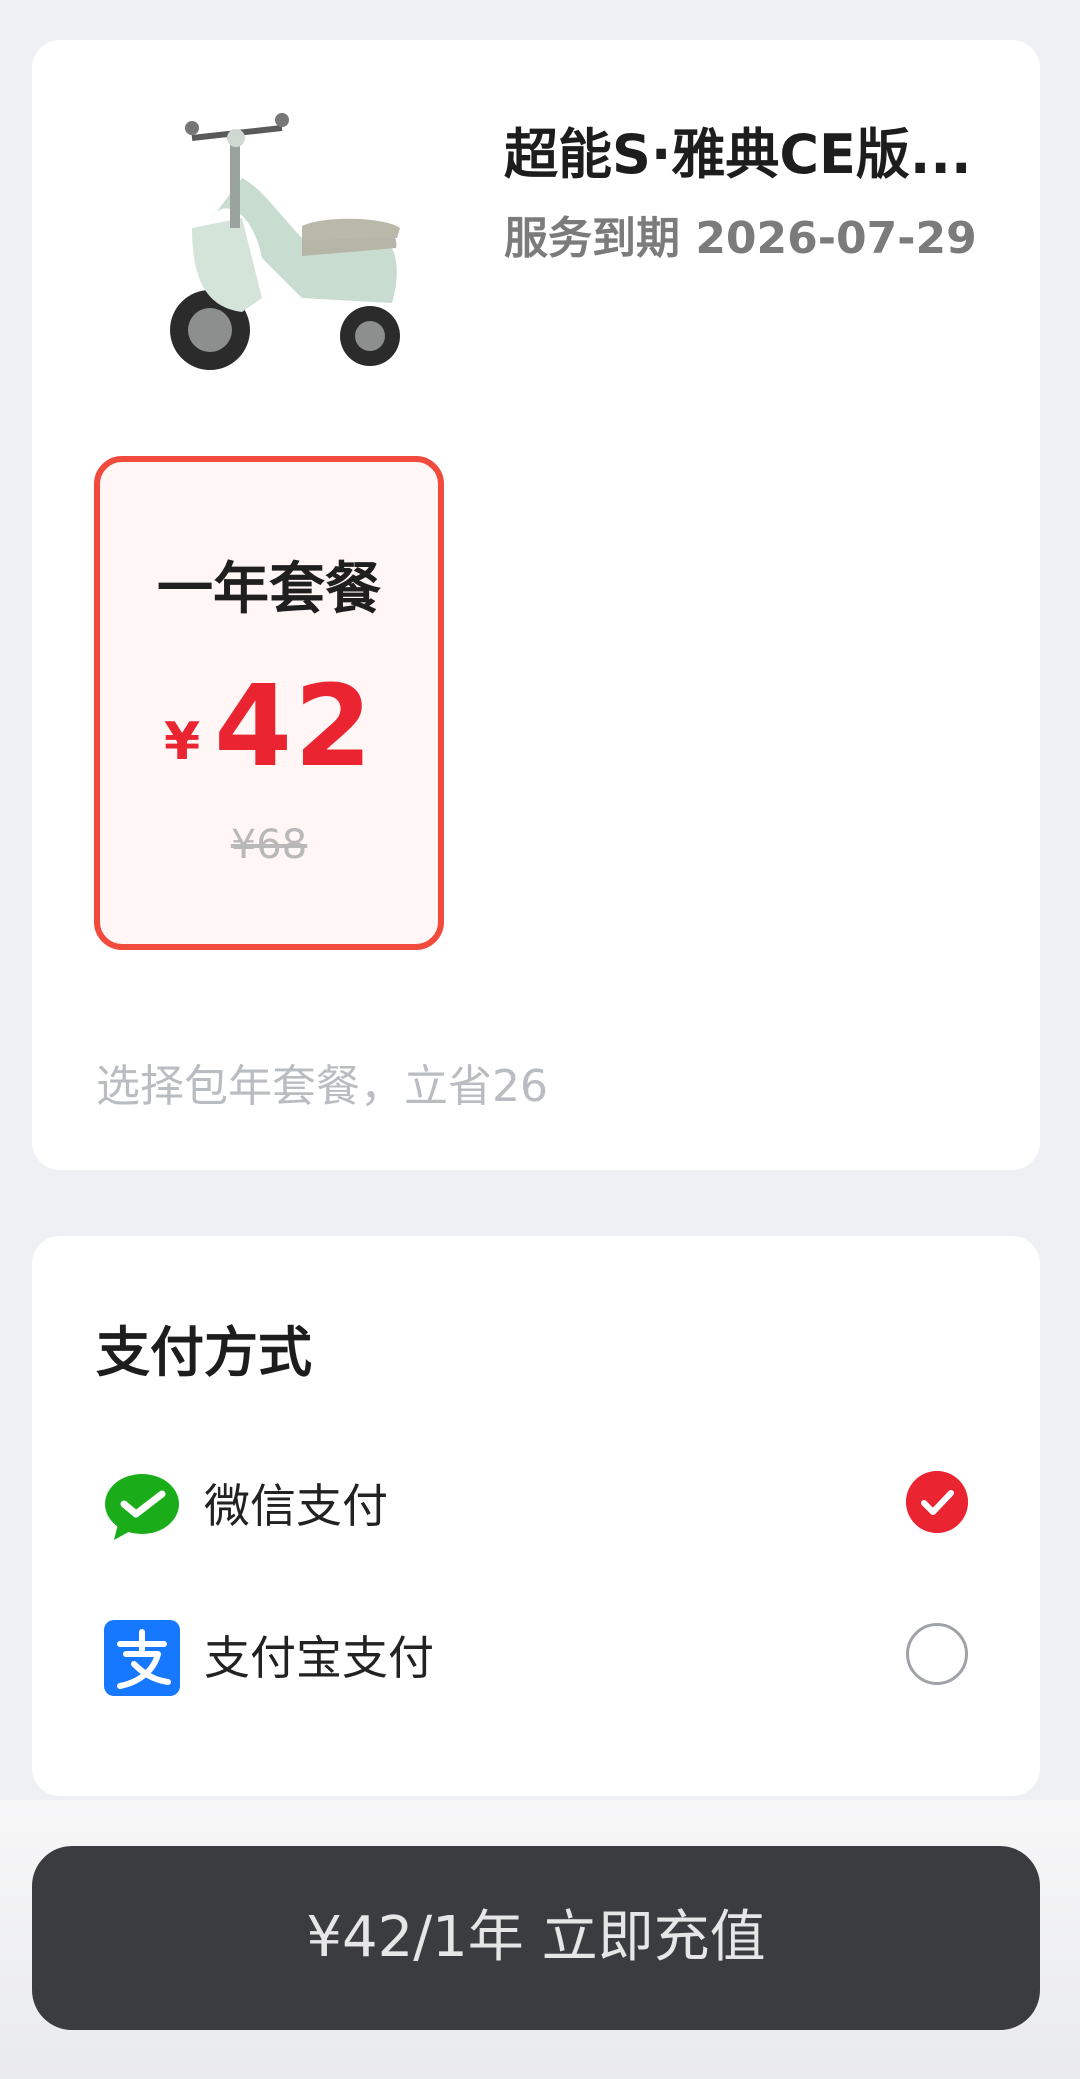 This screenshot has height=2079, width=1080. Describe the element at coordinates (285, 241) in the screenshot. I see `scooter-image` at that location.